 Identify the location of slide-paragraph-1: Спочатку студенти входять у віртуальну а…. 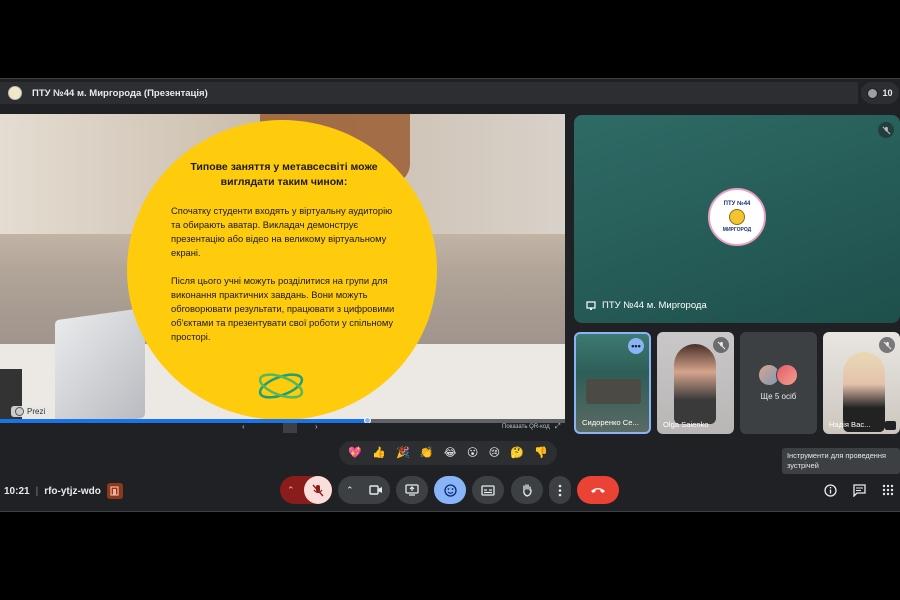
(282, 231).